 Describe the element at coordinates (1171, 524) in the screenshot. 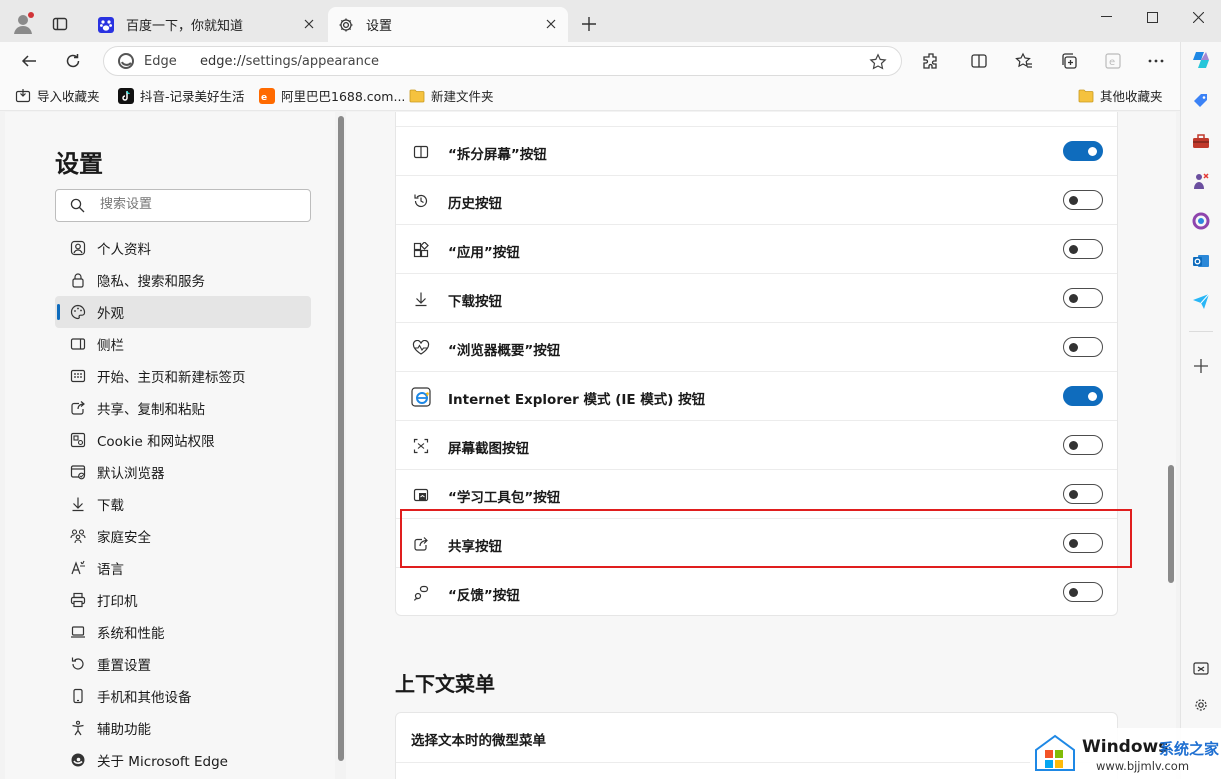

I see `content-scrollbar` at that location.